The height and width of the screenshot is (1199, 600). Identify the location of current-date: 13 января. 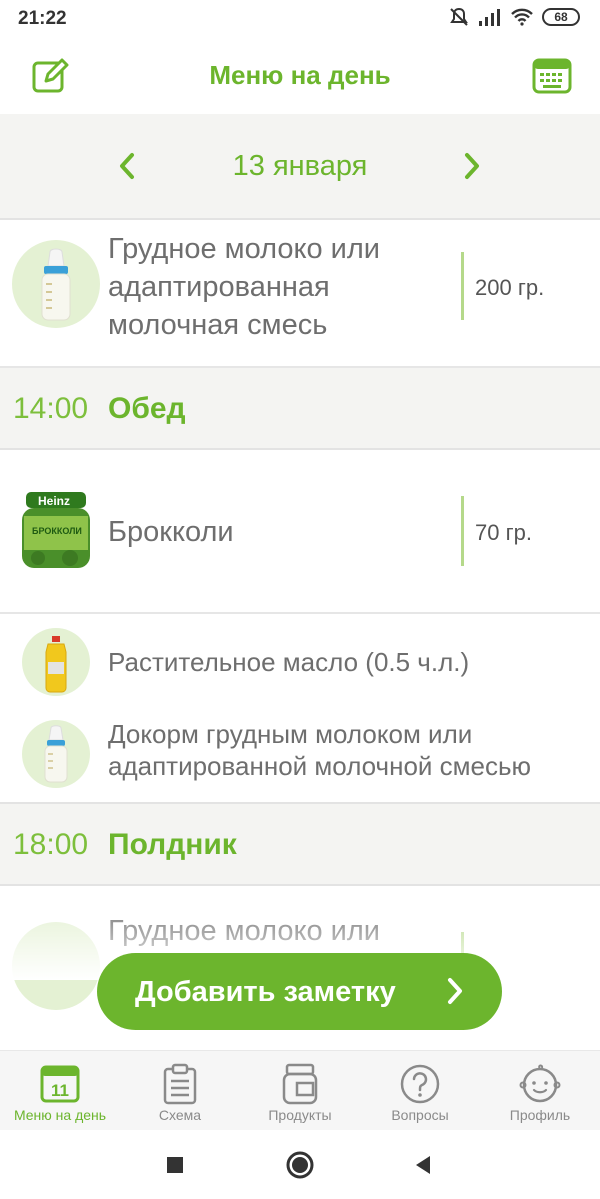
(300, 166).